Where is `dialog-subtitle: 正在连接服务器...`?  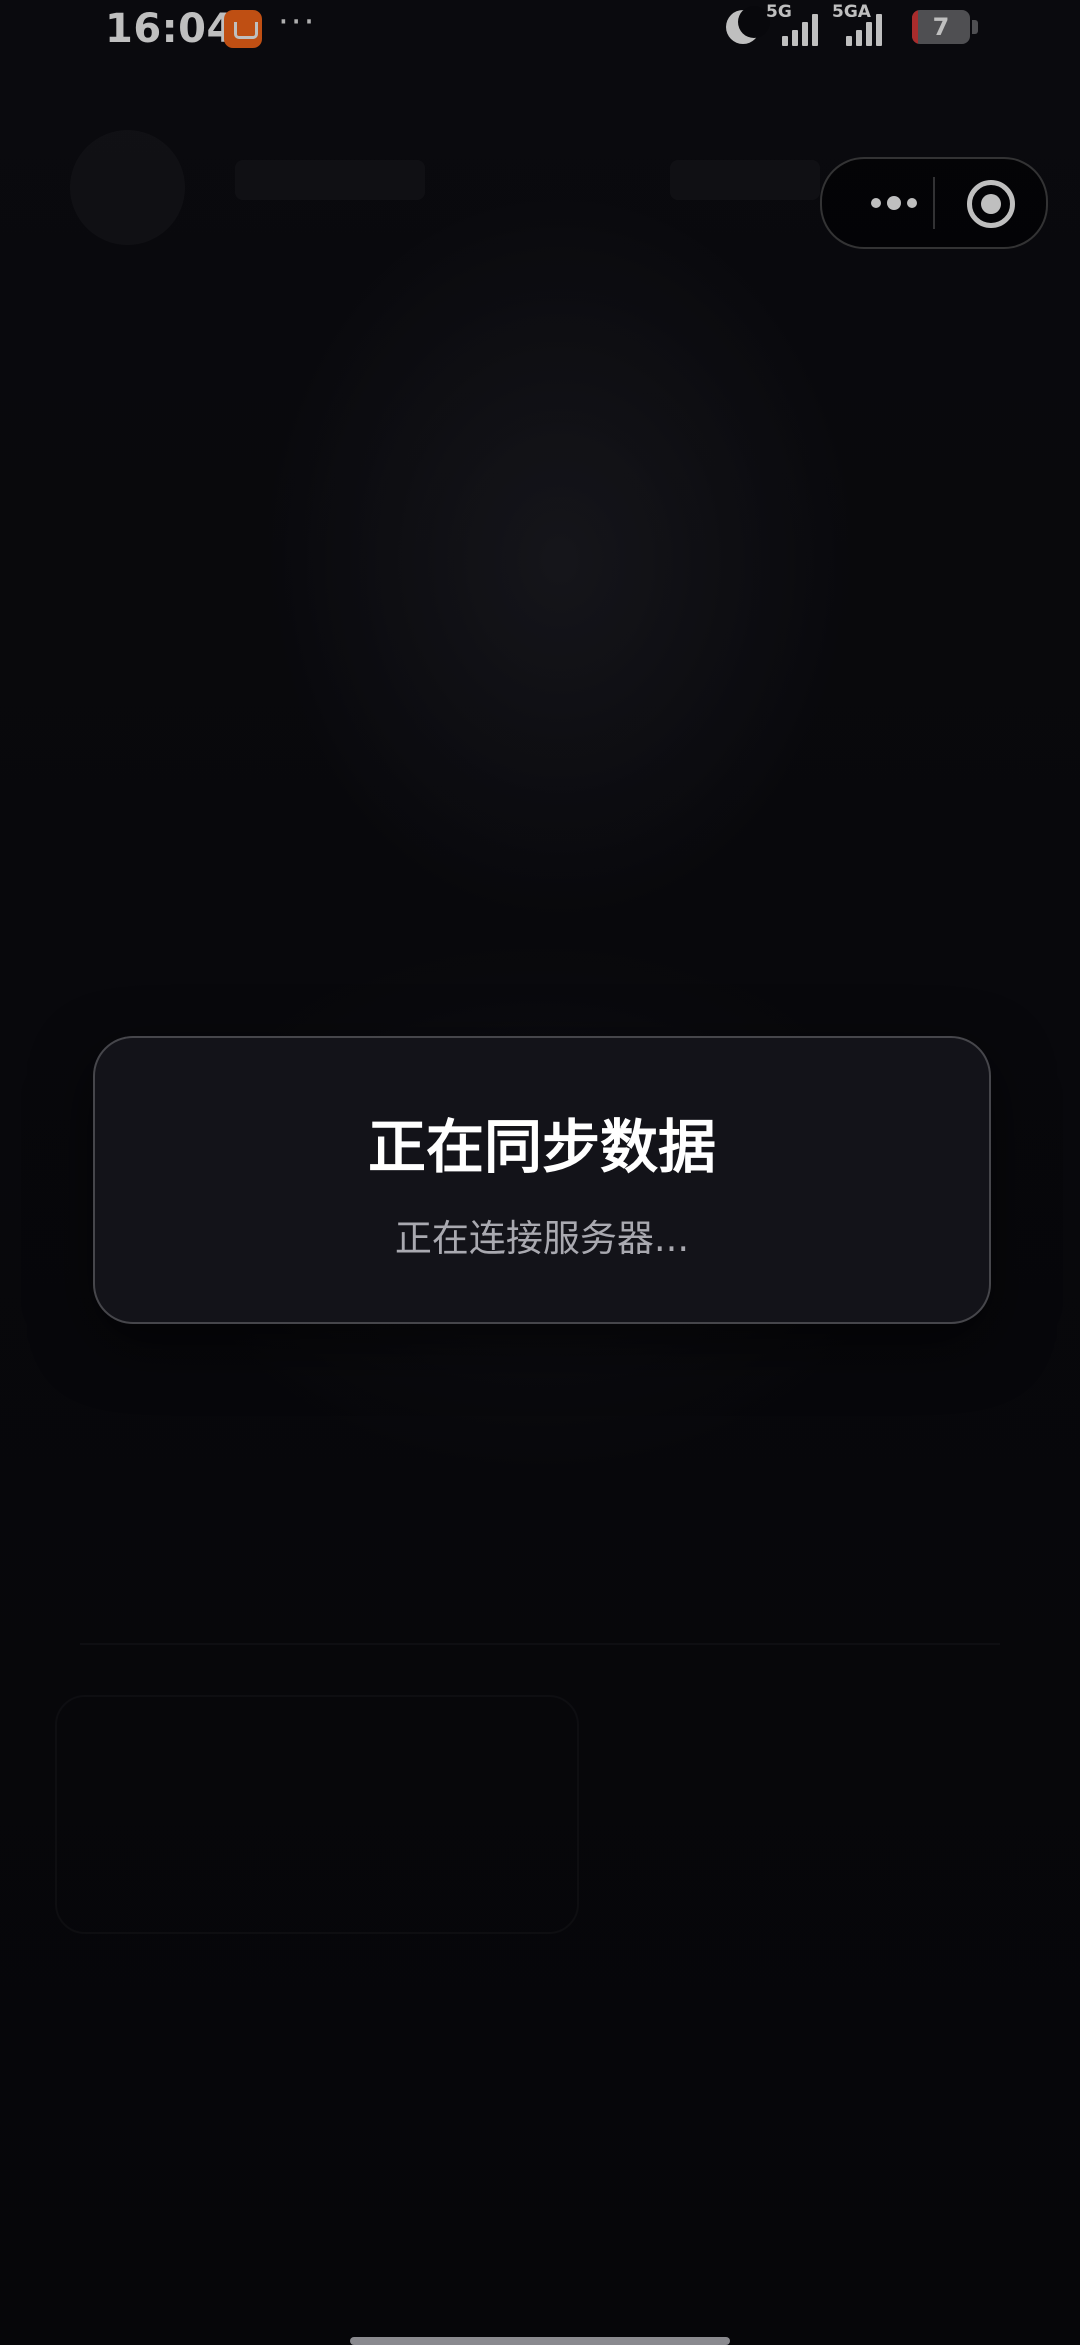
dialog-subtitle: 正在连接服务器... is located at coordinates (542, 1238).